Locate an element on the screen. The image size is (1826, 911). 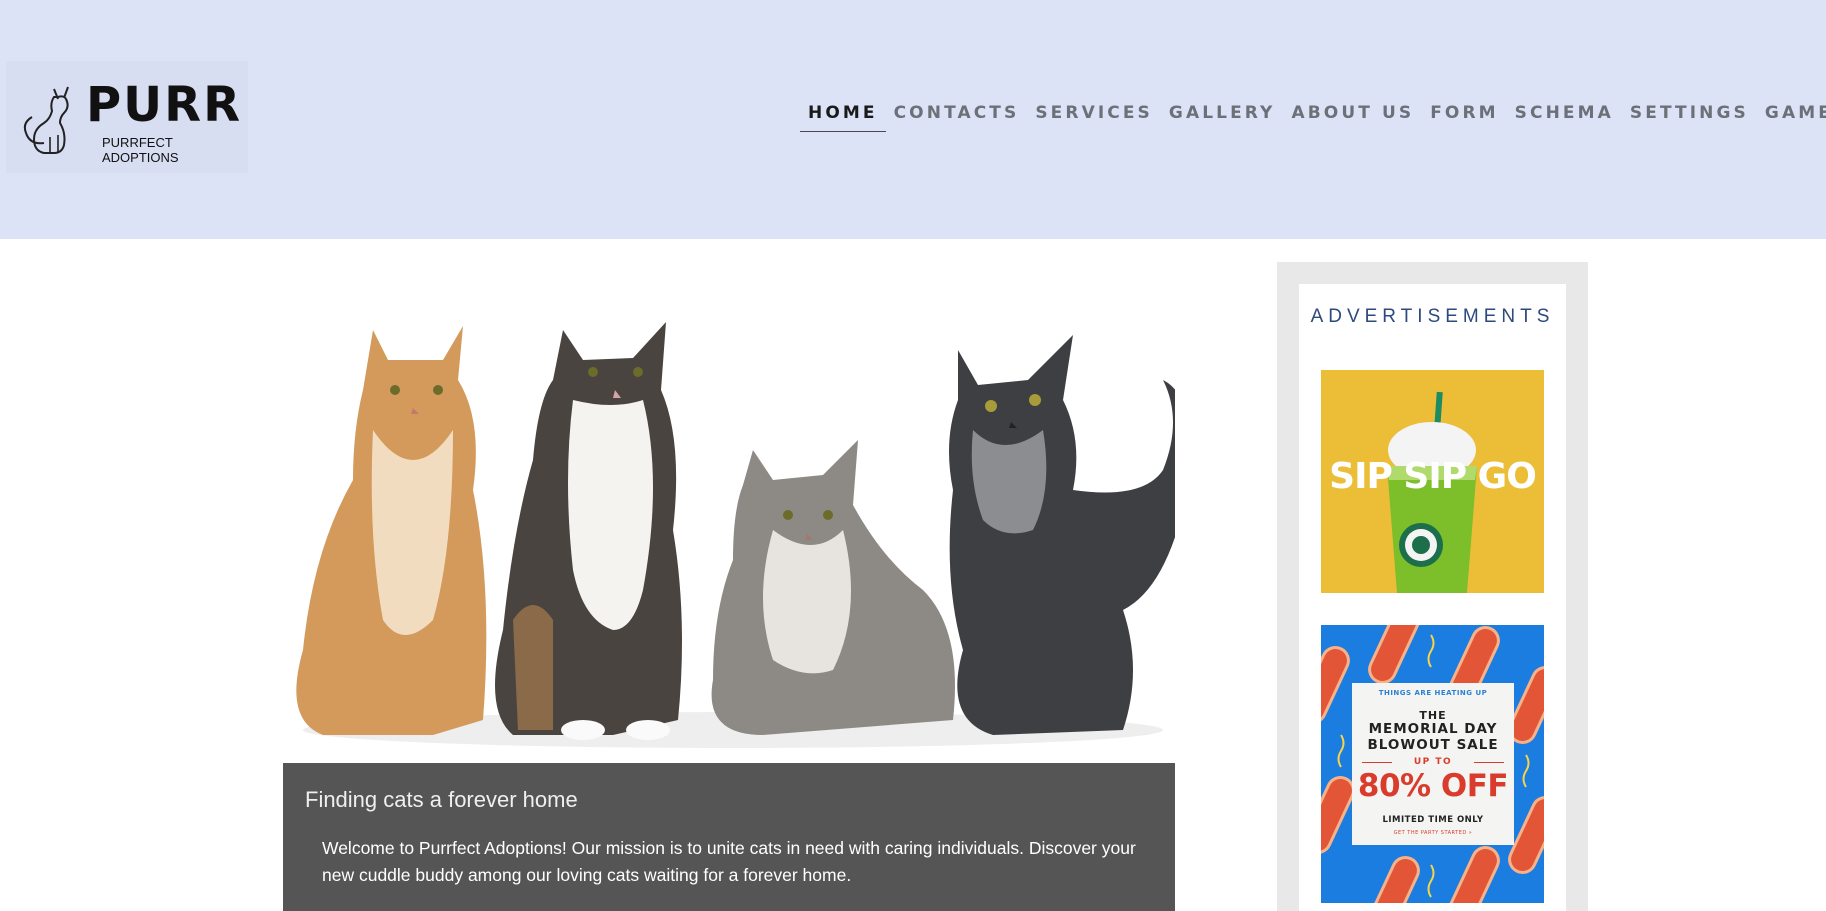
sale-headline-line1: MEMORIAL DAY is located at coordinates (1433, 729).